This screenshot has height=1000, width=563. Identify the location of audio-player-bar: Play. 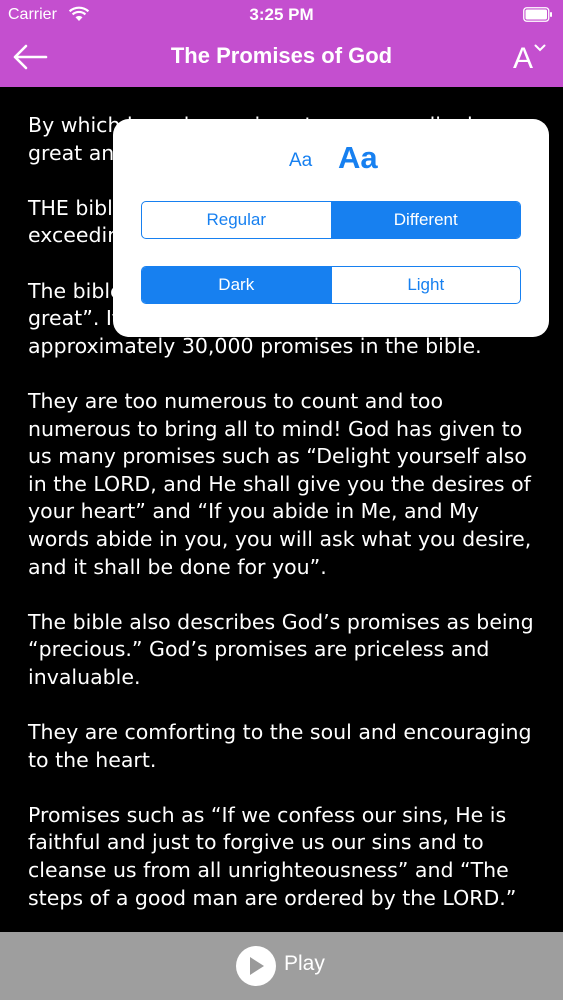
(281, 966).